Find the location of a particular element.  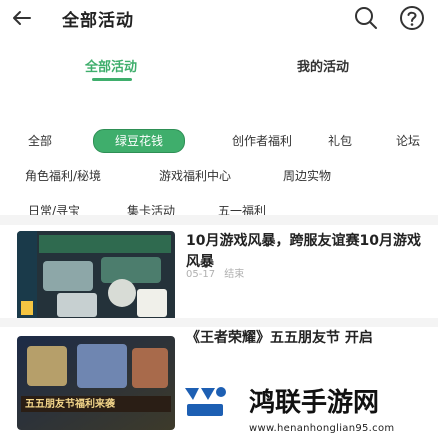

question-icon is located at coordinates (412, 18).